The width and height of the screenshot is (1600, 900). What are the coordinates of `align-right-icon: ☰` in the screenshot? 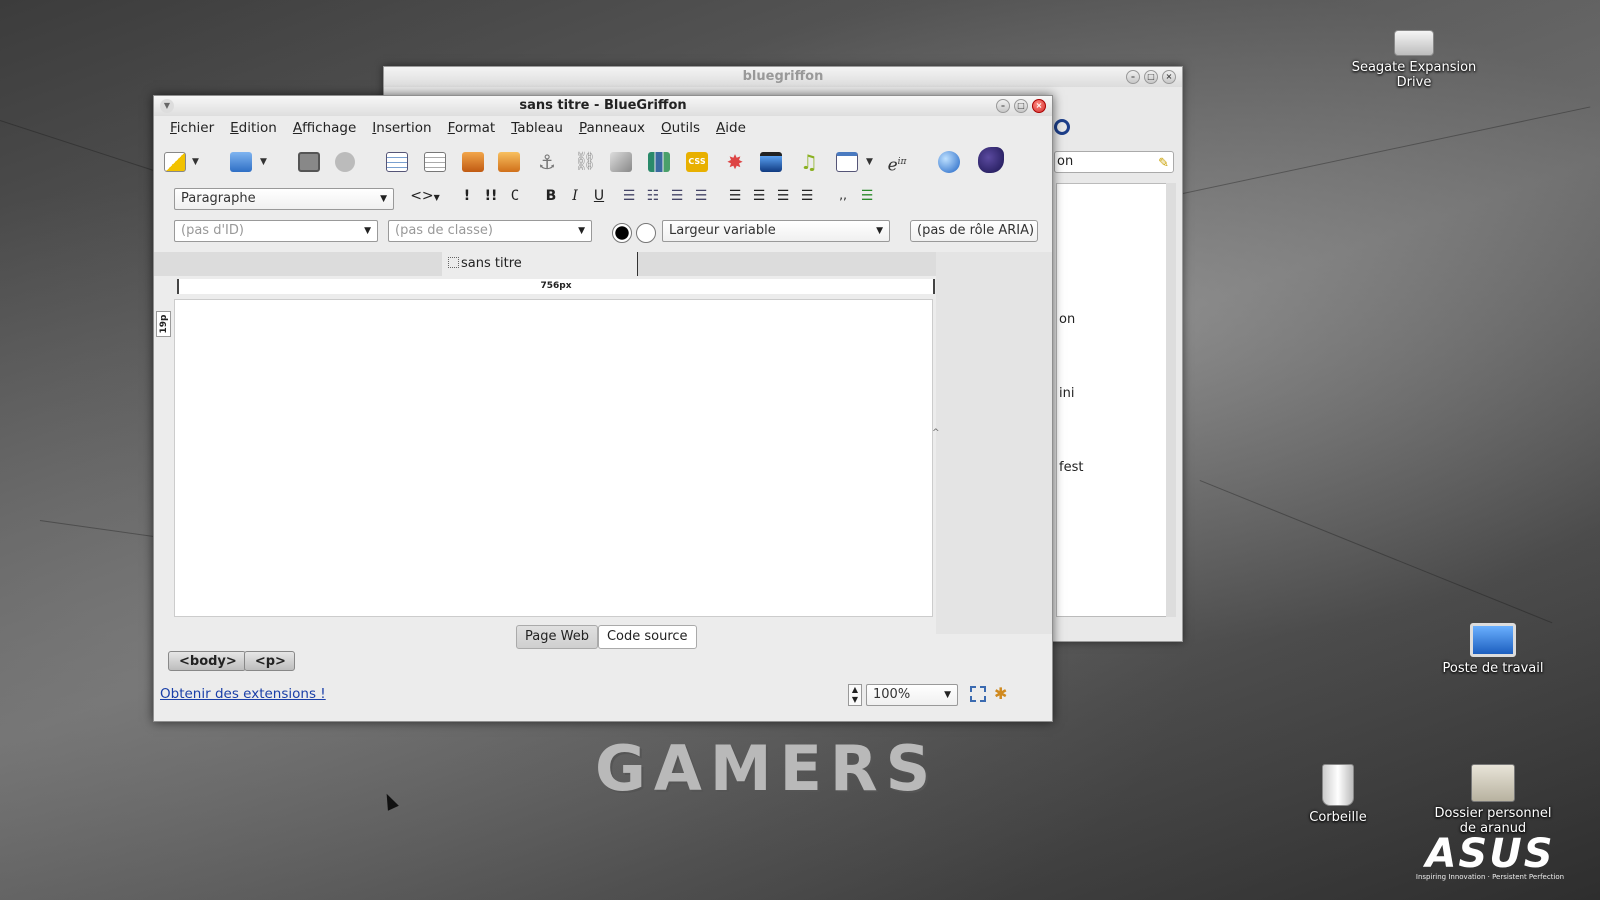 It's located at (783, 196).